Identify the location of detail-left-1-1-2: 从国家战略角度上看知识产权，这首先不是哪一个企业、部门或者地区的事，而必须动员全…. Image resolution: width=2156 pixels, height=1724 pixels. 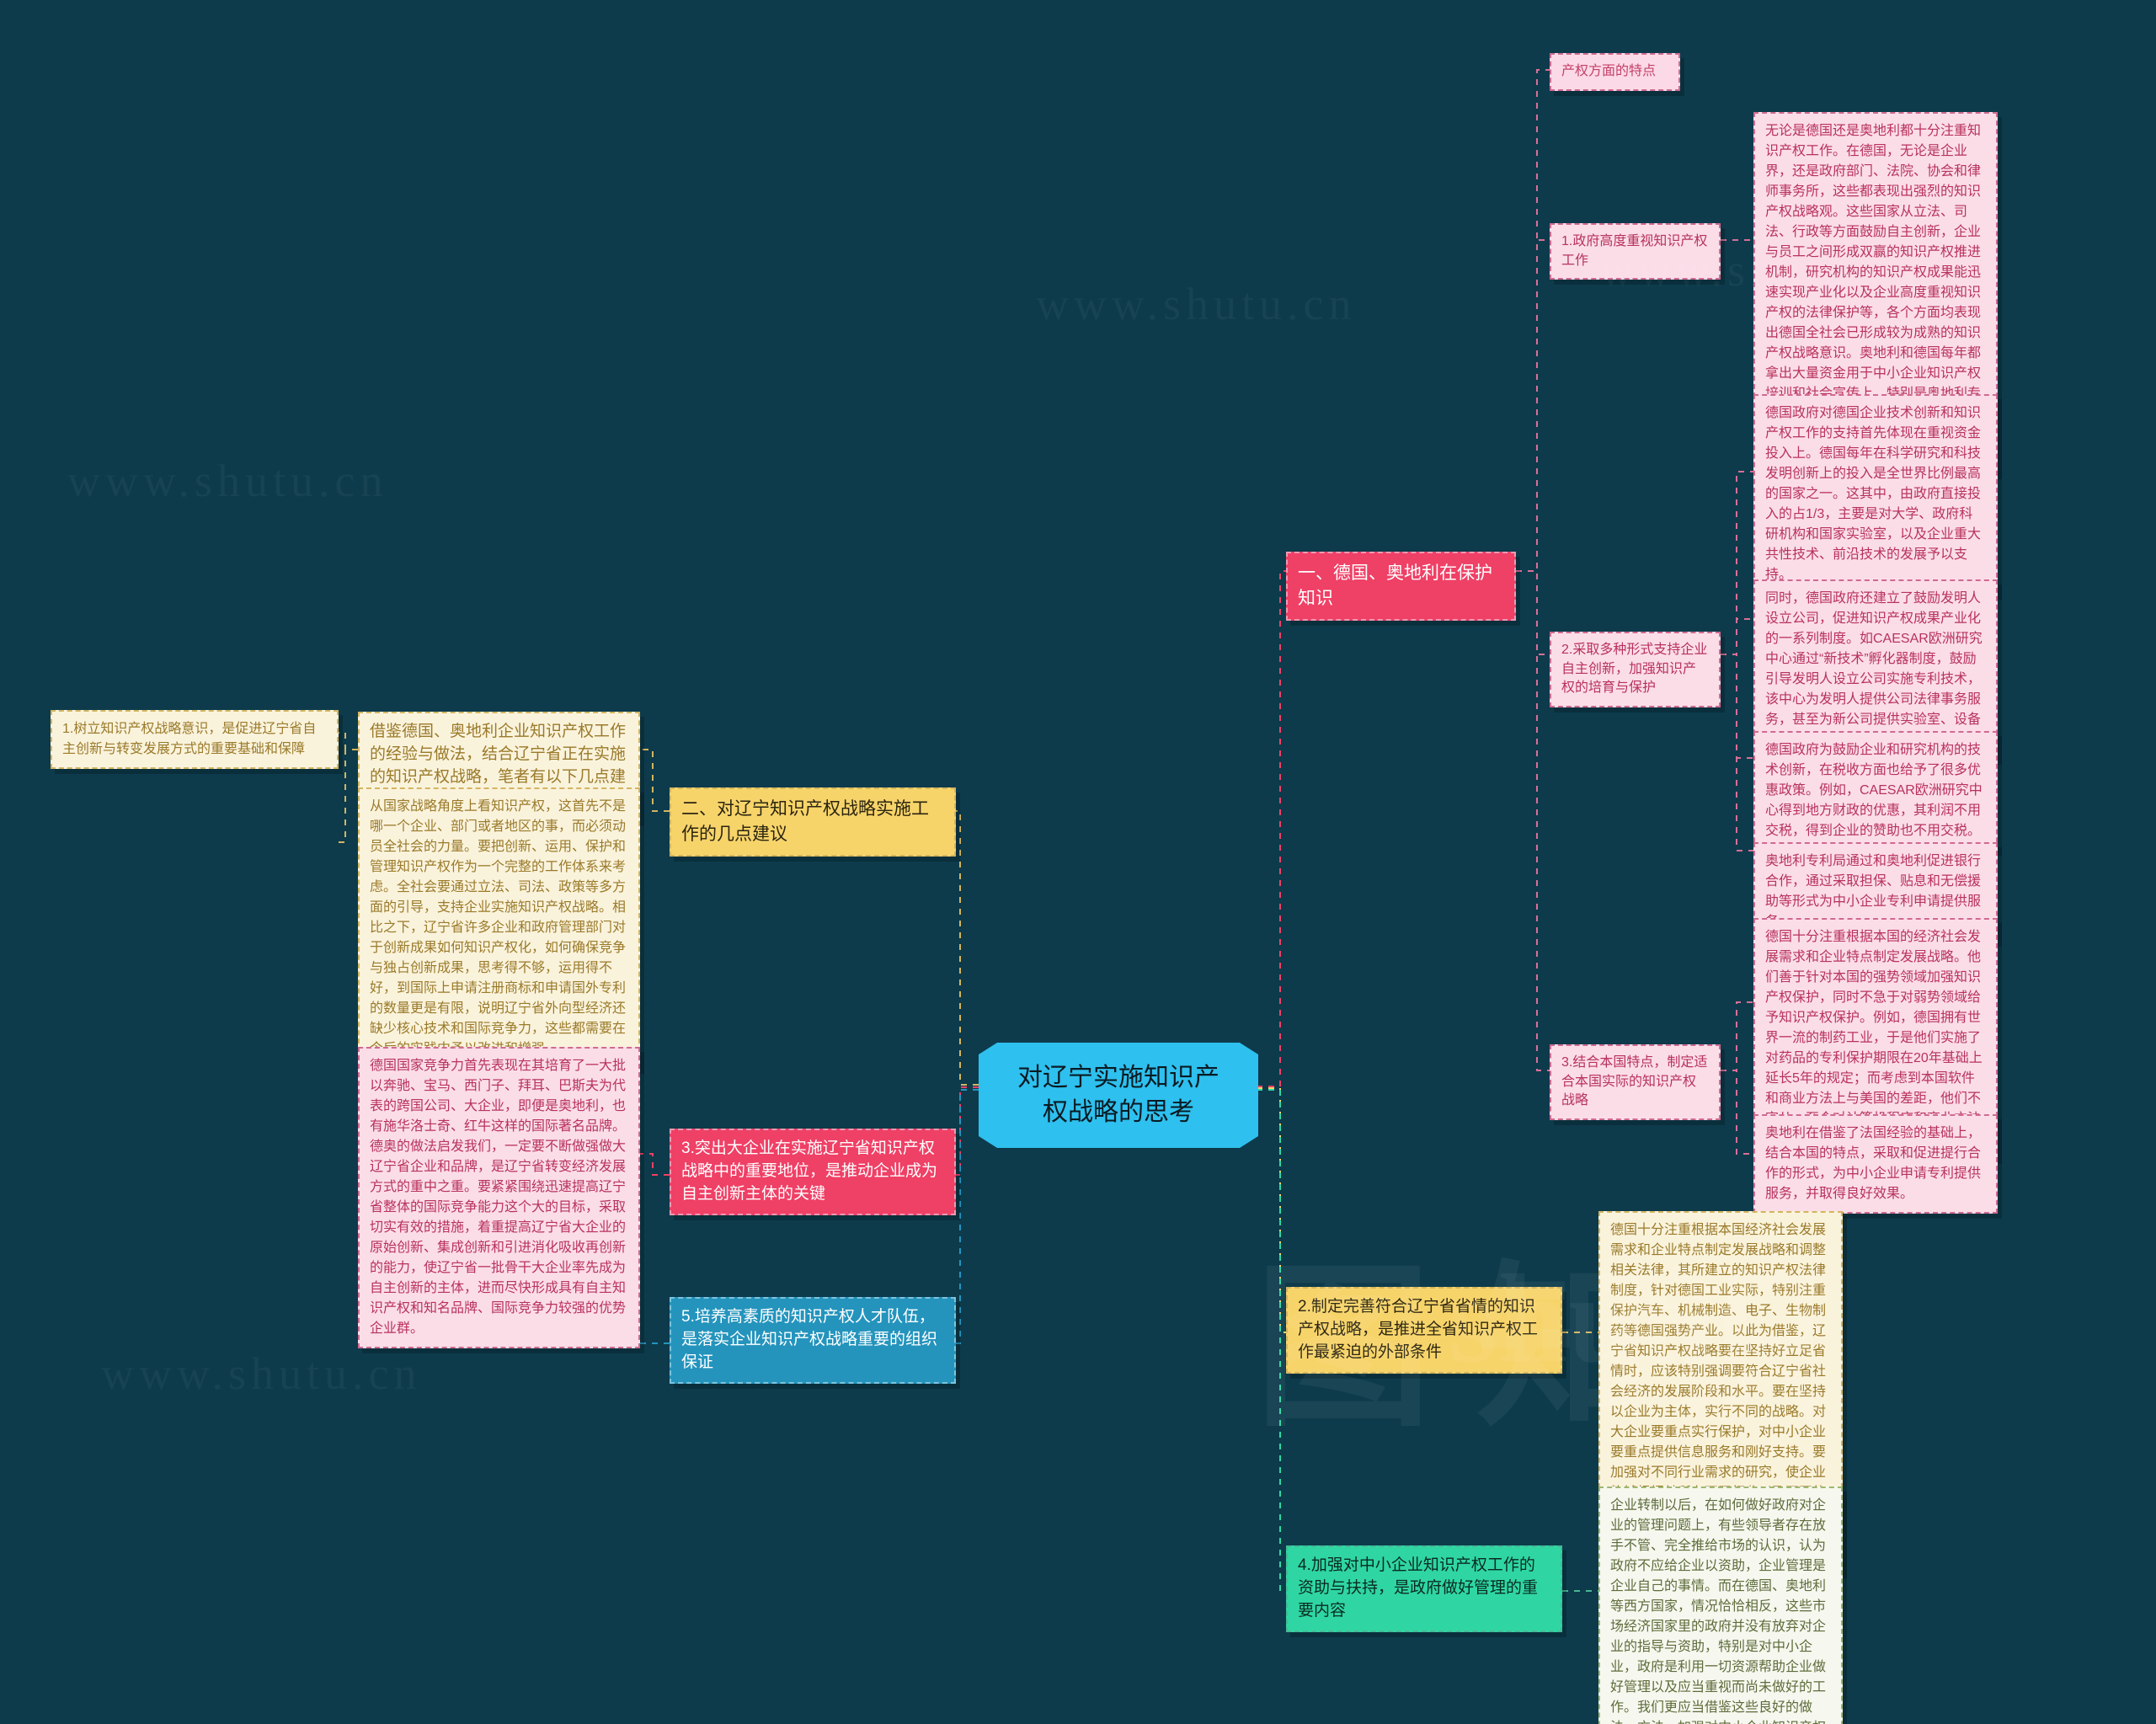
(499, 928).